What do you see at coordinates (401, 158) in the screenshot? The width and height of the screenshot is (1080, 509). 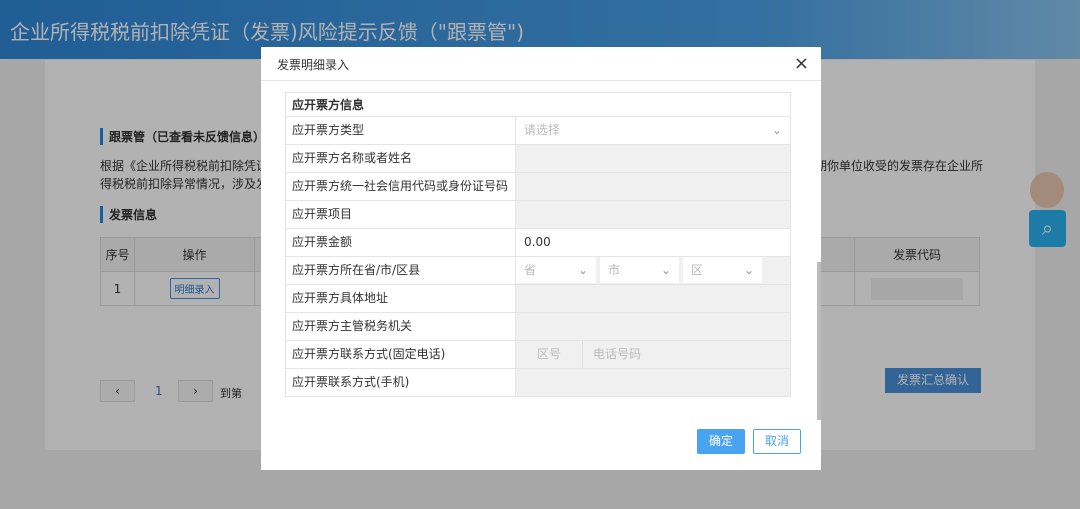 I see `field-label: 应开票方名称或者姓名` at bounding box center [401, 158].